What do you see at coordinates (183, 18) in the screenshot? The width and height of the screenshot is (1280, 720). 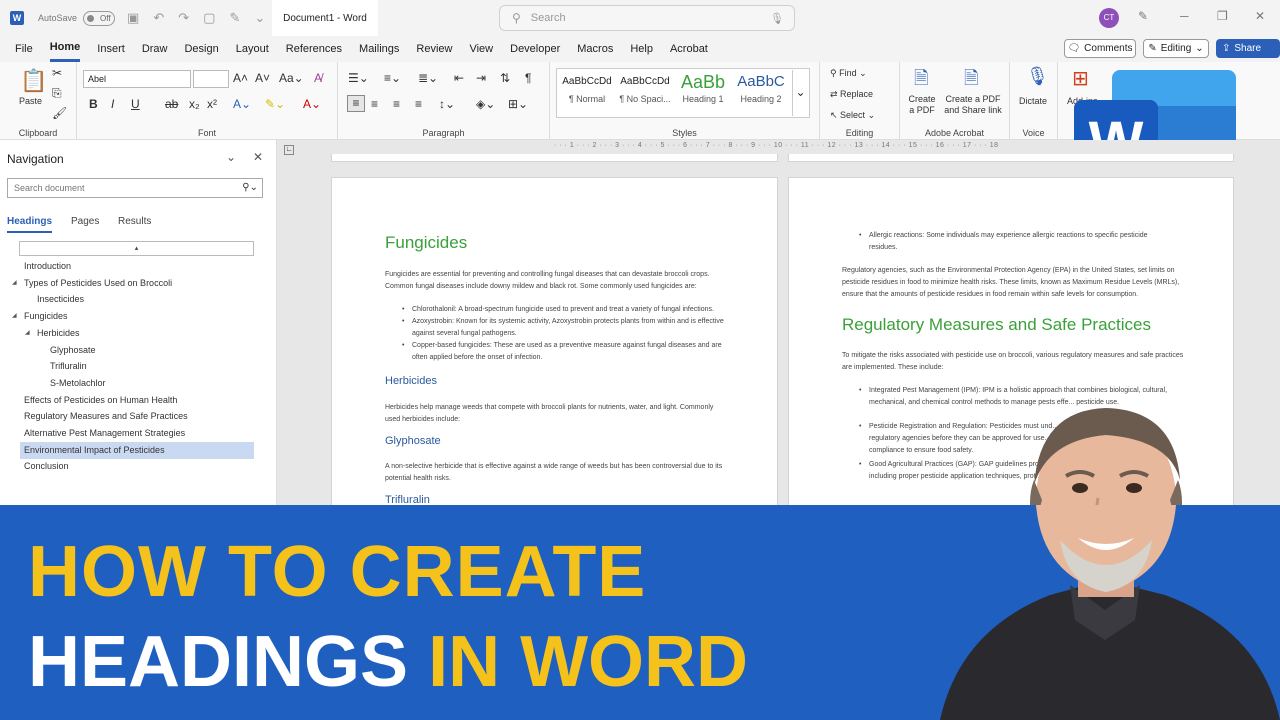 I see `redo-icon: ↷` at bounding box center [183, 18].